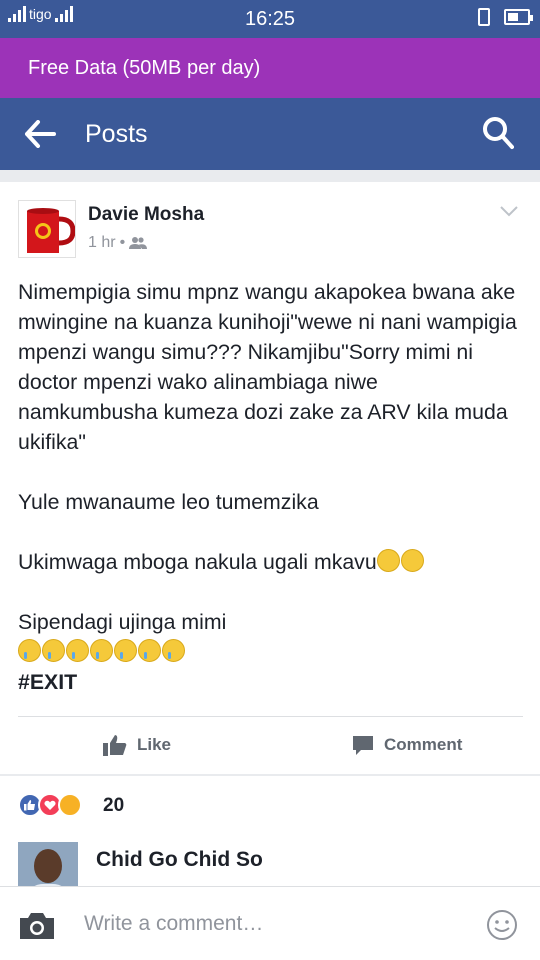 Image resolution: width=540 pixels, height=960 pixels. Describe the element at coordinates (270, 134) in the screenshot. I see `app-bar: Posts` at that location.